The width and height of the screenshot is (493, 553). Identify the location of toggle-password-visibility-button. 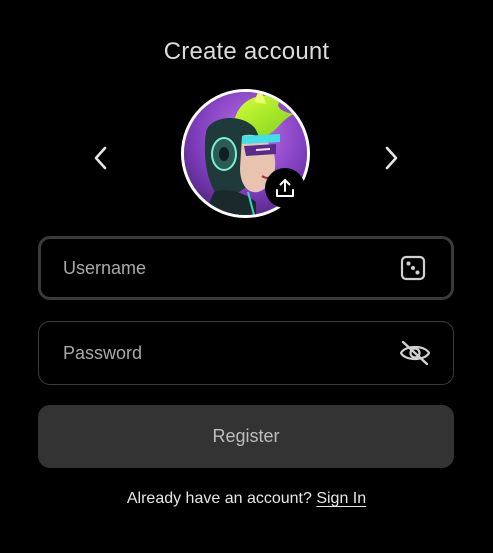
(415, 353).